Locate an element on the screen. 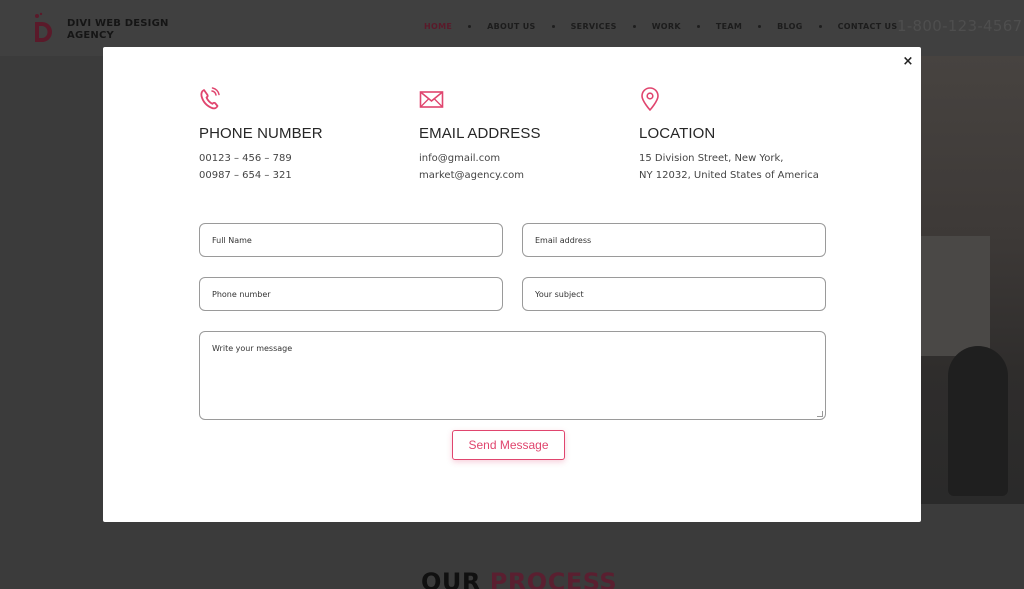 The width and height of the screenshot is (1024, 589). full-name-input is located at coordinates (351, 240).